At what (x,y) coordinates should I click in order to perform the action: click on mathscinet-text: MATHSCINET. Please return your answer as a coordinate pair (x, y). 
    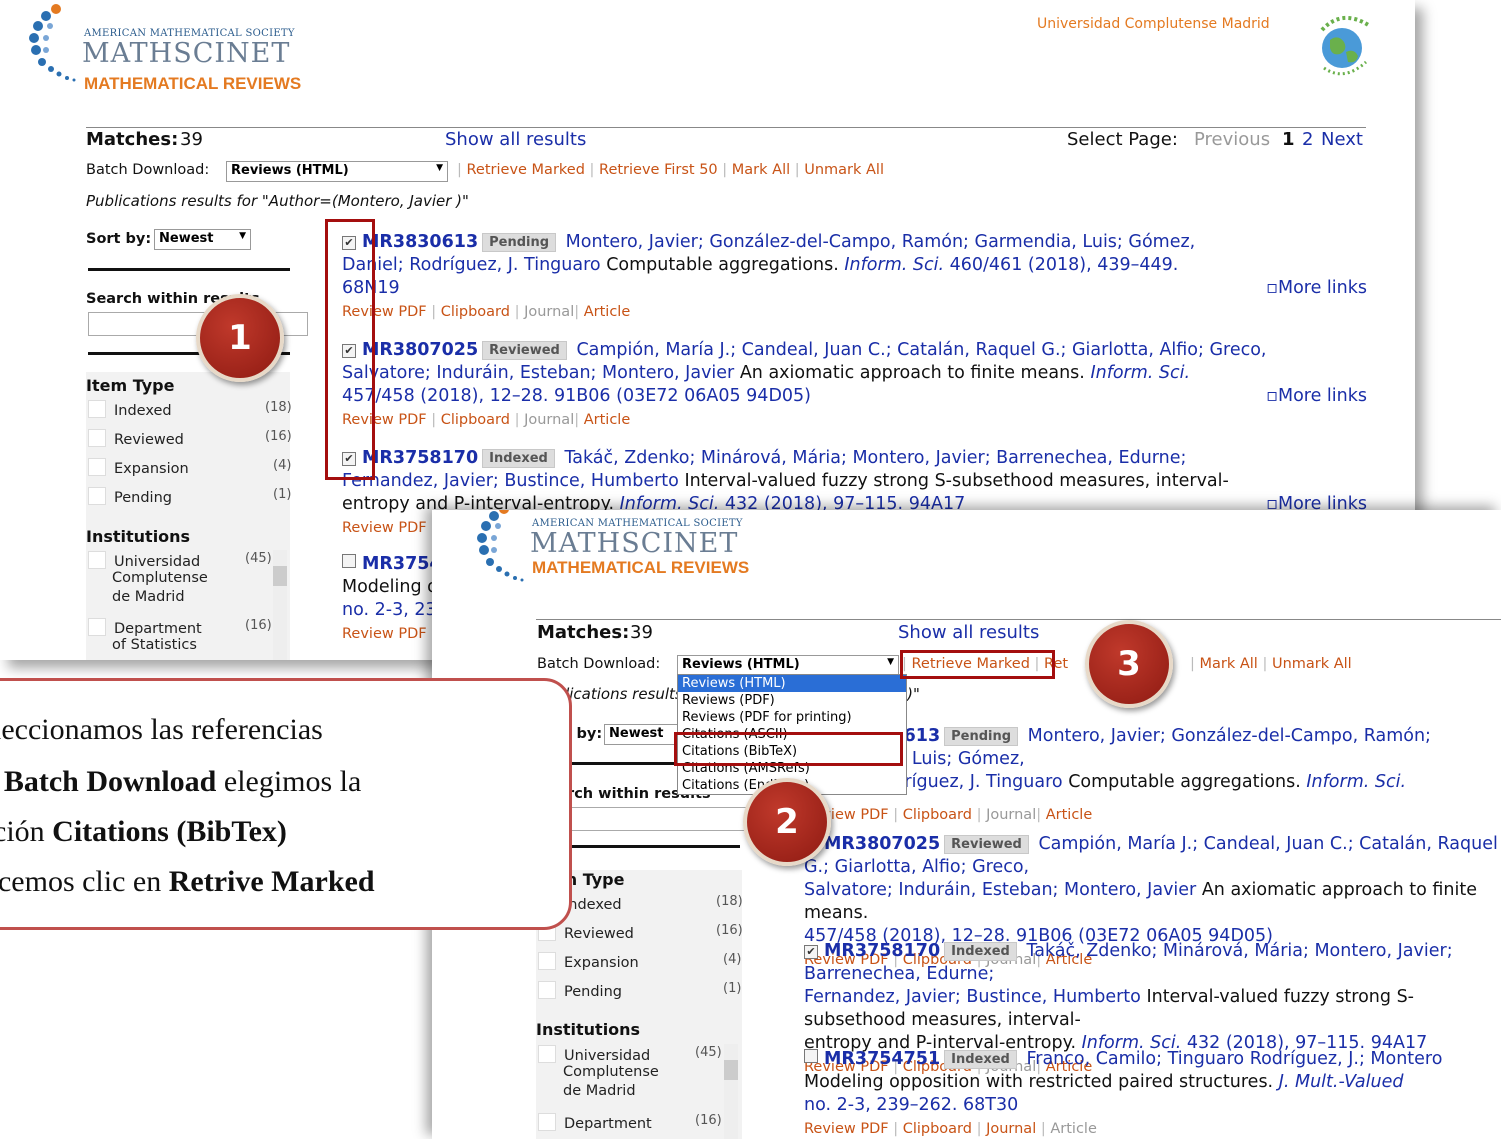
    Looking at the image, I should click on (634, 543).